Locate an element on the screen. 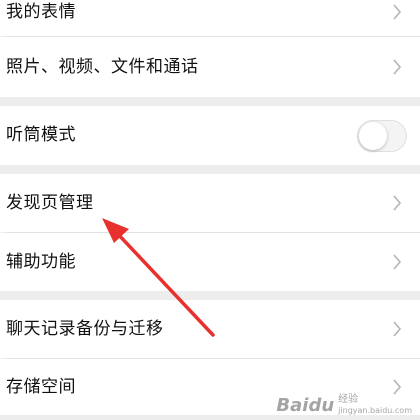 Image resolution: width=420 pixels, height=420 pixels. settings-item-my-stickers: 我的表情 is located at coordinates (210, 18).